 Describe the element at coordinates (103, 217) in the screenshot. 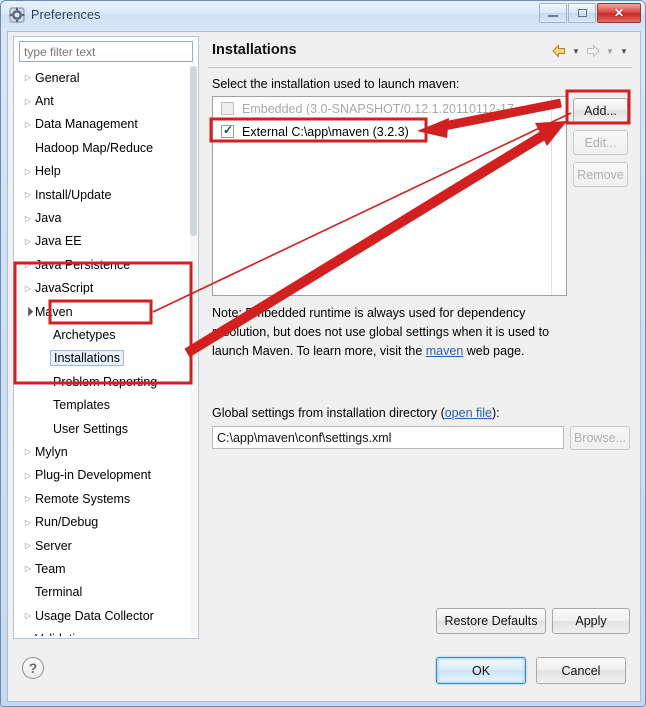

I see `sidebar-item-java: ▷ Java` at that location.